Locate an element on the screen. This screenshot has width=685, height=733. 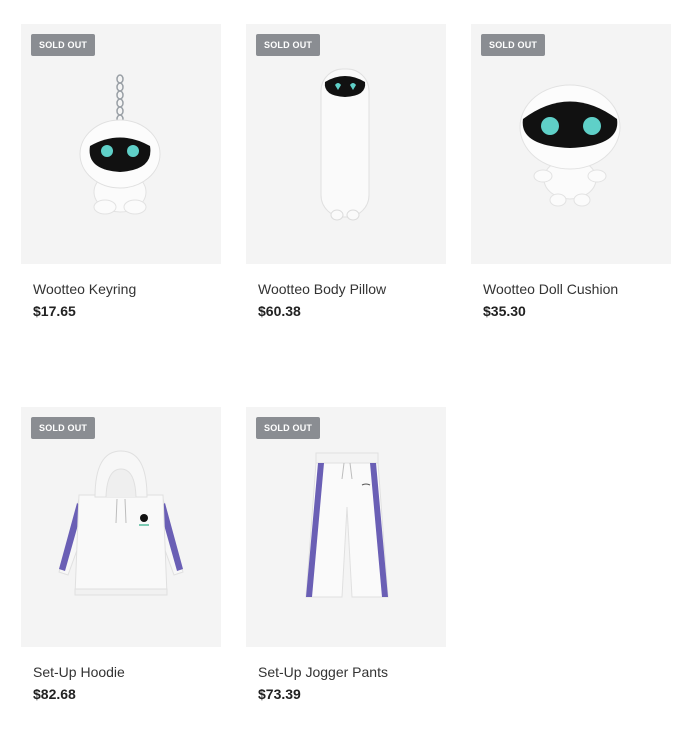
product-price: $82.68 is located at coordinates (54, 694).